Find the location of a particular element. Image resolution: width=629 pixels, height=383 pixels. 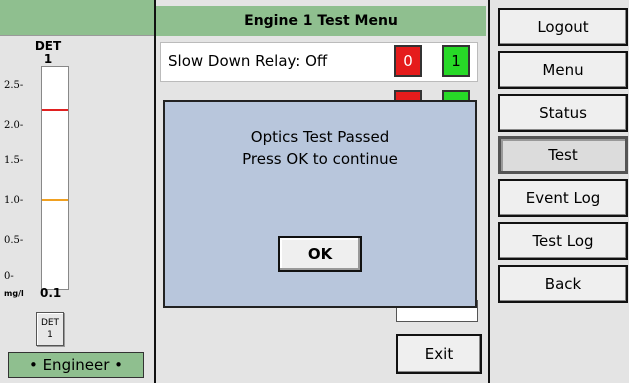

ok-button: OK is located at coordinates (320, 254).